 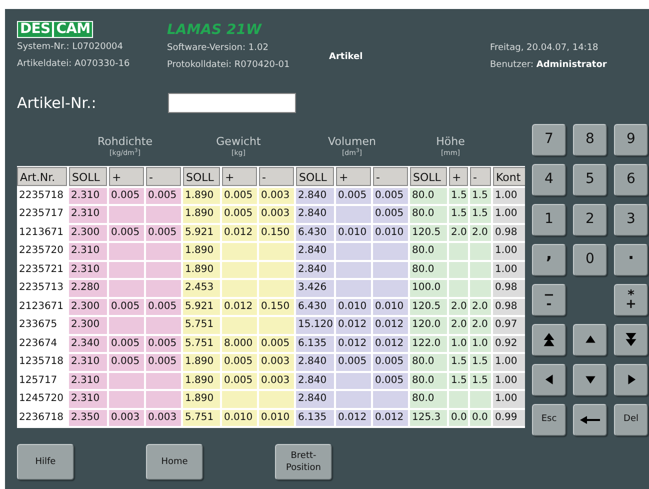 What do you see at coordinates (590, 340) in the screenshot?
I see `up-key` at bounding box center [590, 340].